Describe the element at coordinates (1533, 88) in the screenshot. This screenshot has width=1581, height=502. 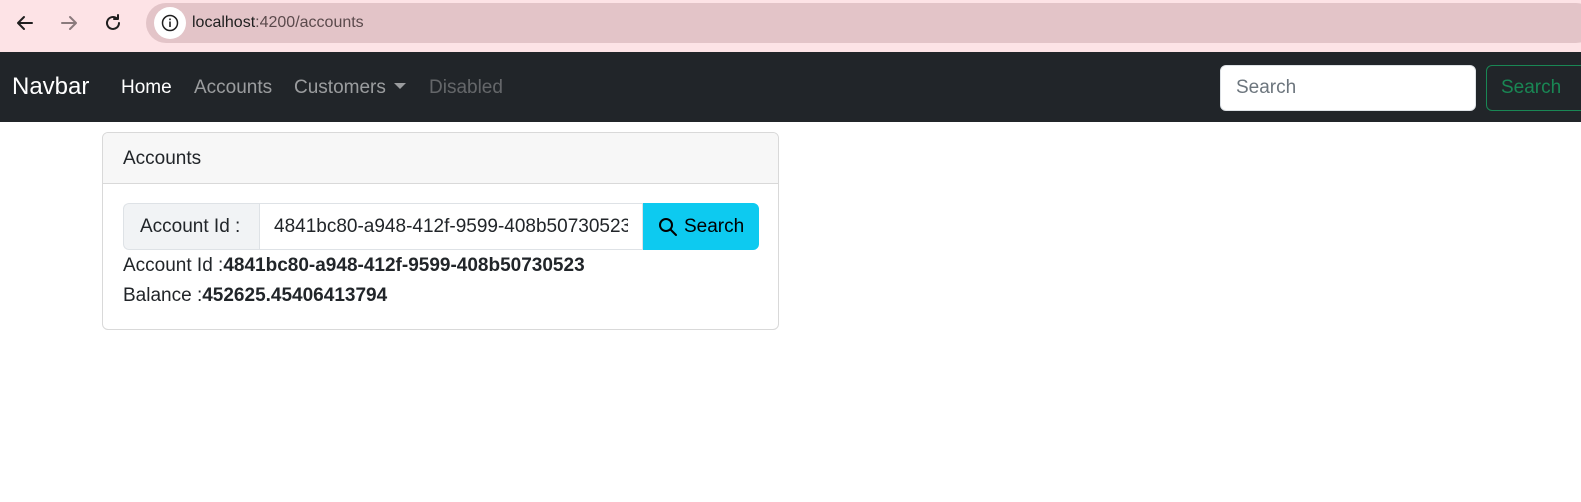
I see `navbar-search-button: Search` at that location.